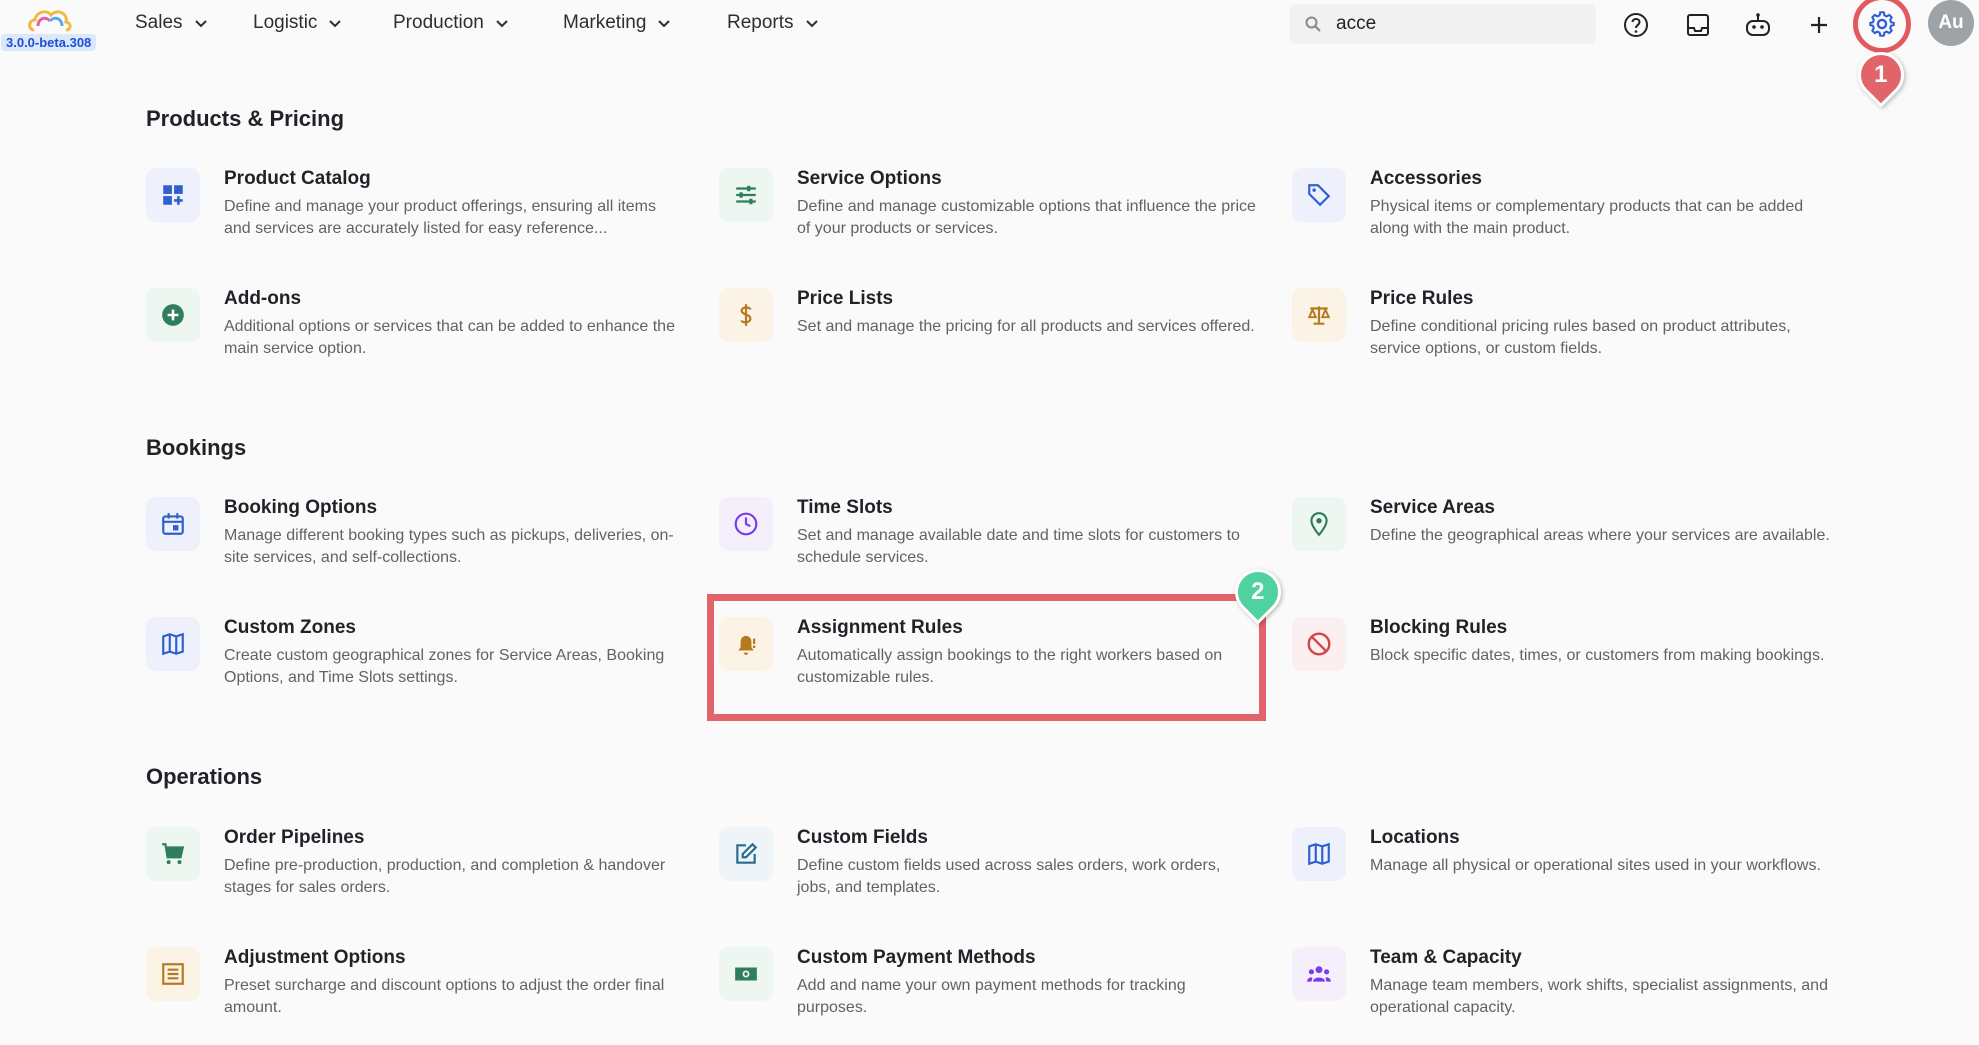 This screenshot has width=1979, height=1045. I want to click on gear-icon, so click(1882, 24).